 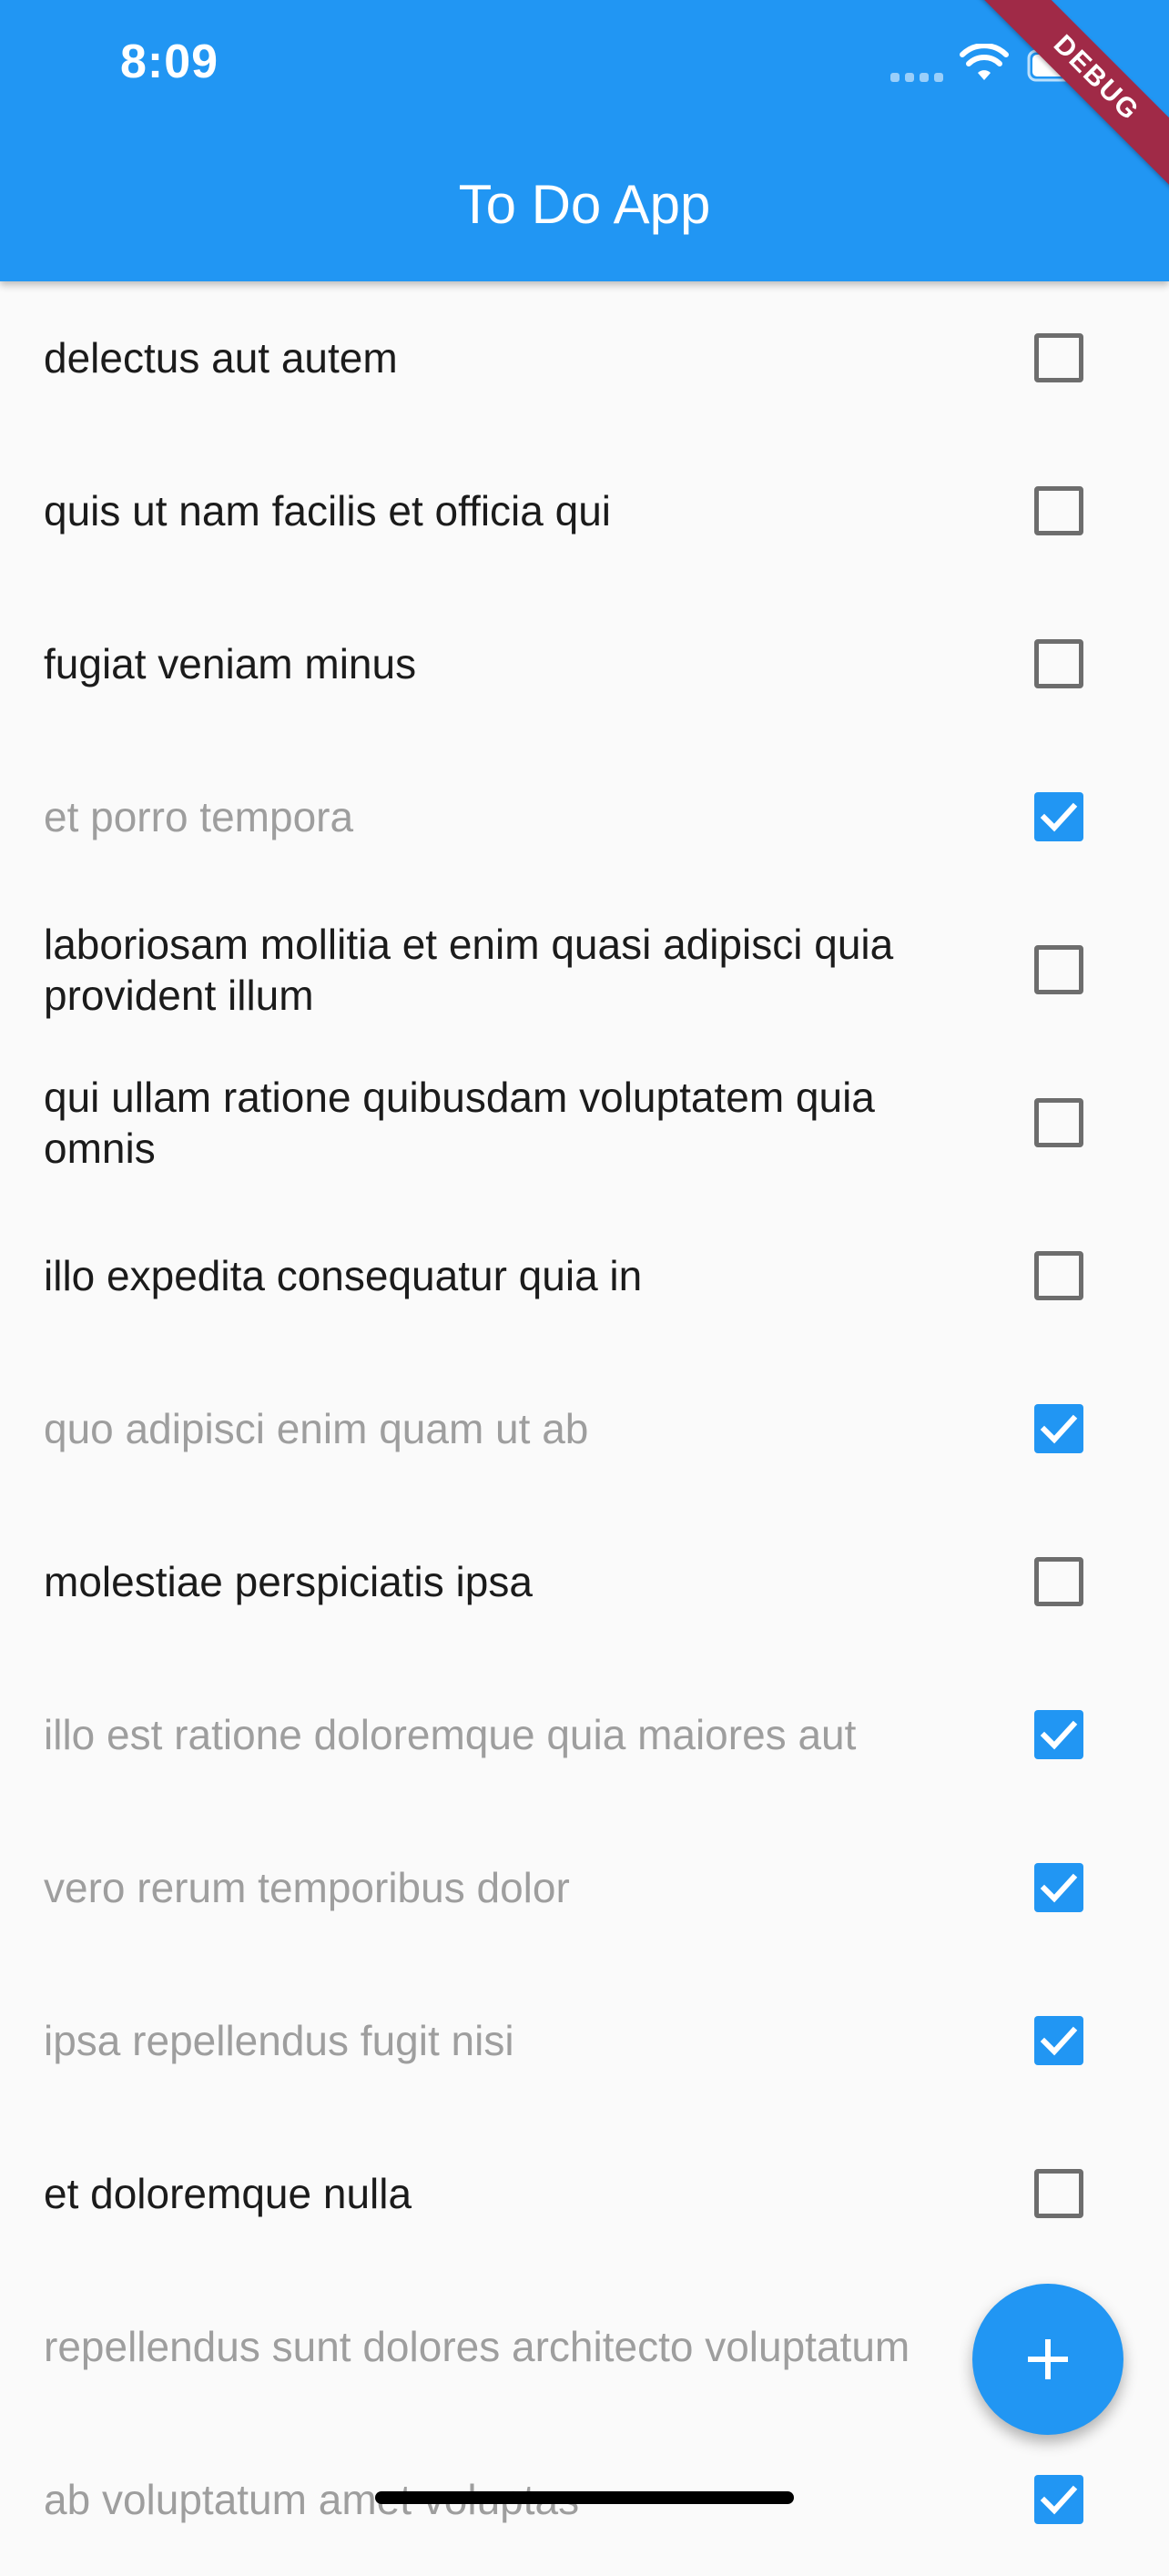 What do you see at coordinates (584, 141) in the screenshot?
I see `app-bar: 8:09 To Do App` at bounding box center [584, 141].